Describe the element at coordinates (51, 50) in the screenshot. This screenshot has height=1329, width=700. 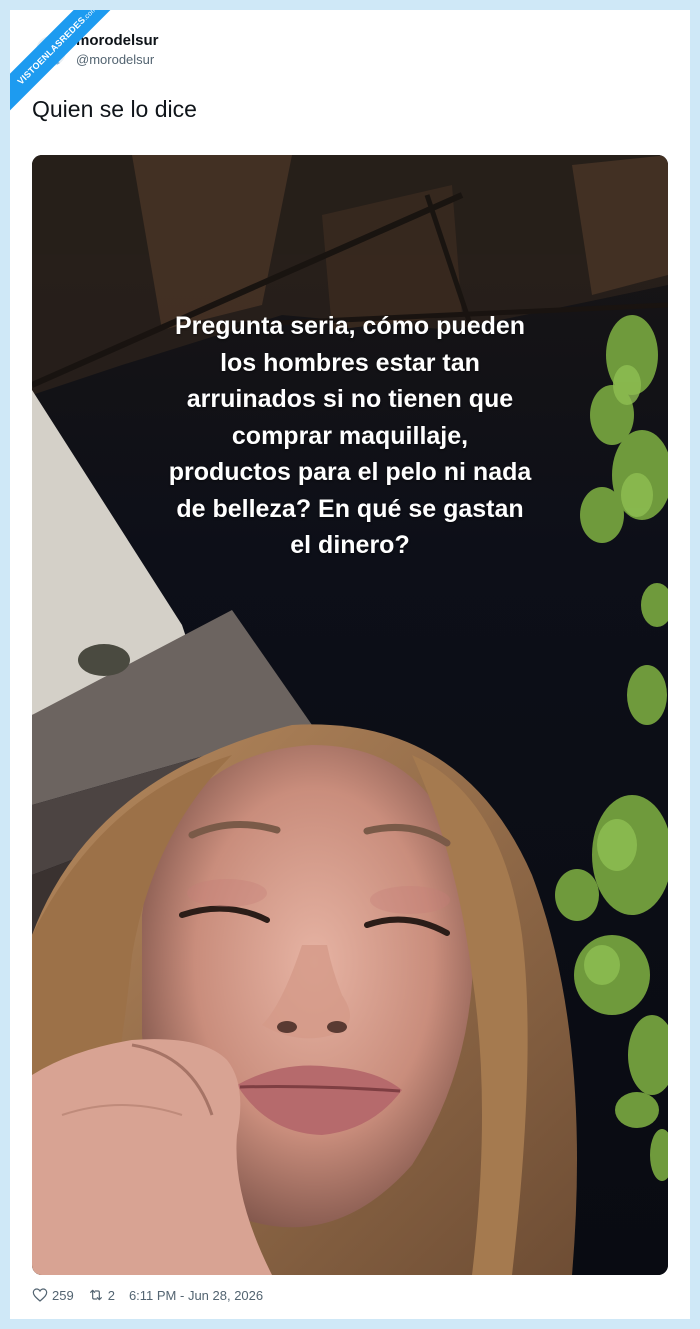
I see `watermark-text: VISTOENLASREDES` at that location.